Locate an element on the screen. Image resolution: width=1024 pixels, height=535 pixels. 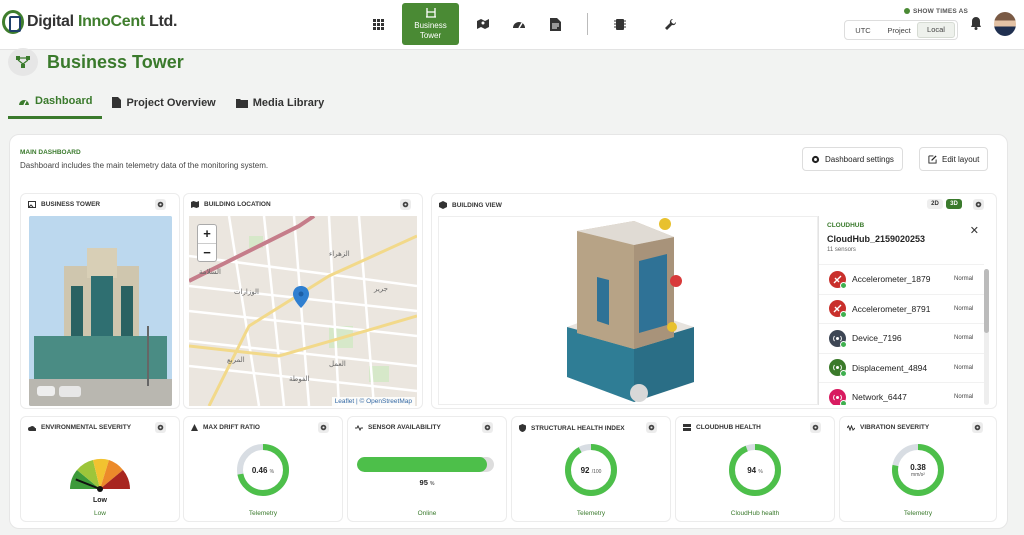
sensor-count: 11 sensors is located at coordinates (841, 250).